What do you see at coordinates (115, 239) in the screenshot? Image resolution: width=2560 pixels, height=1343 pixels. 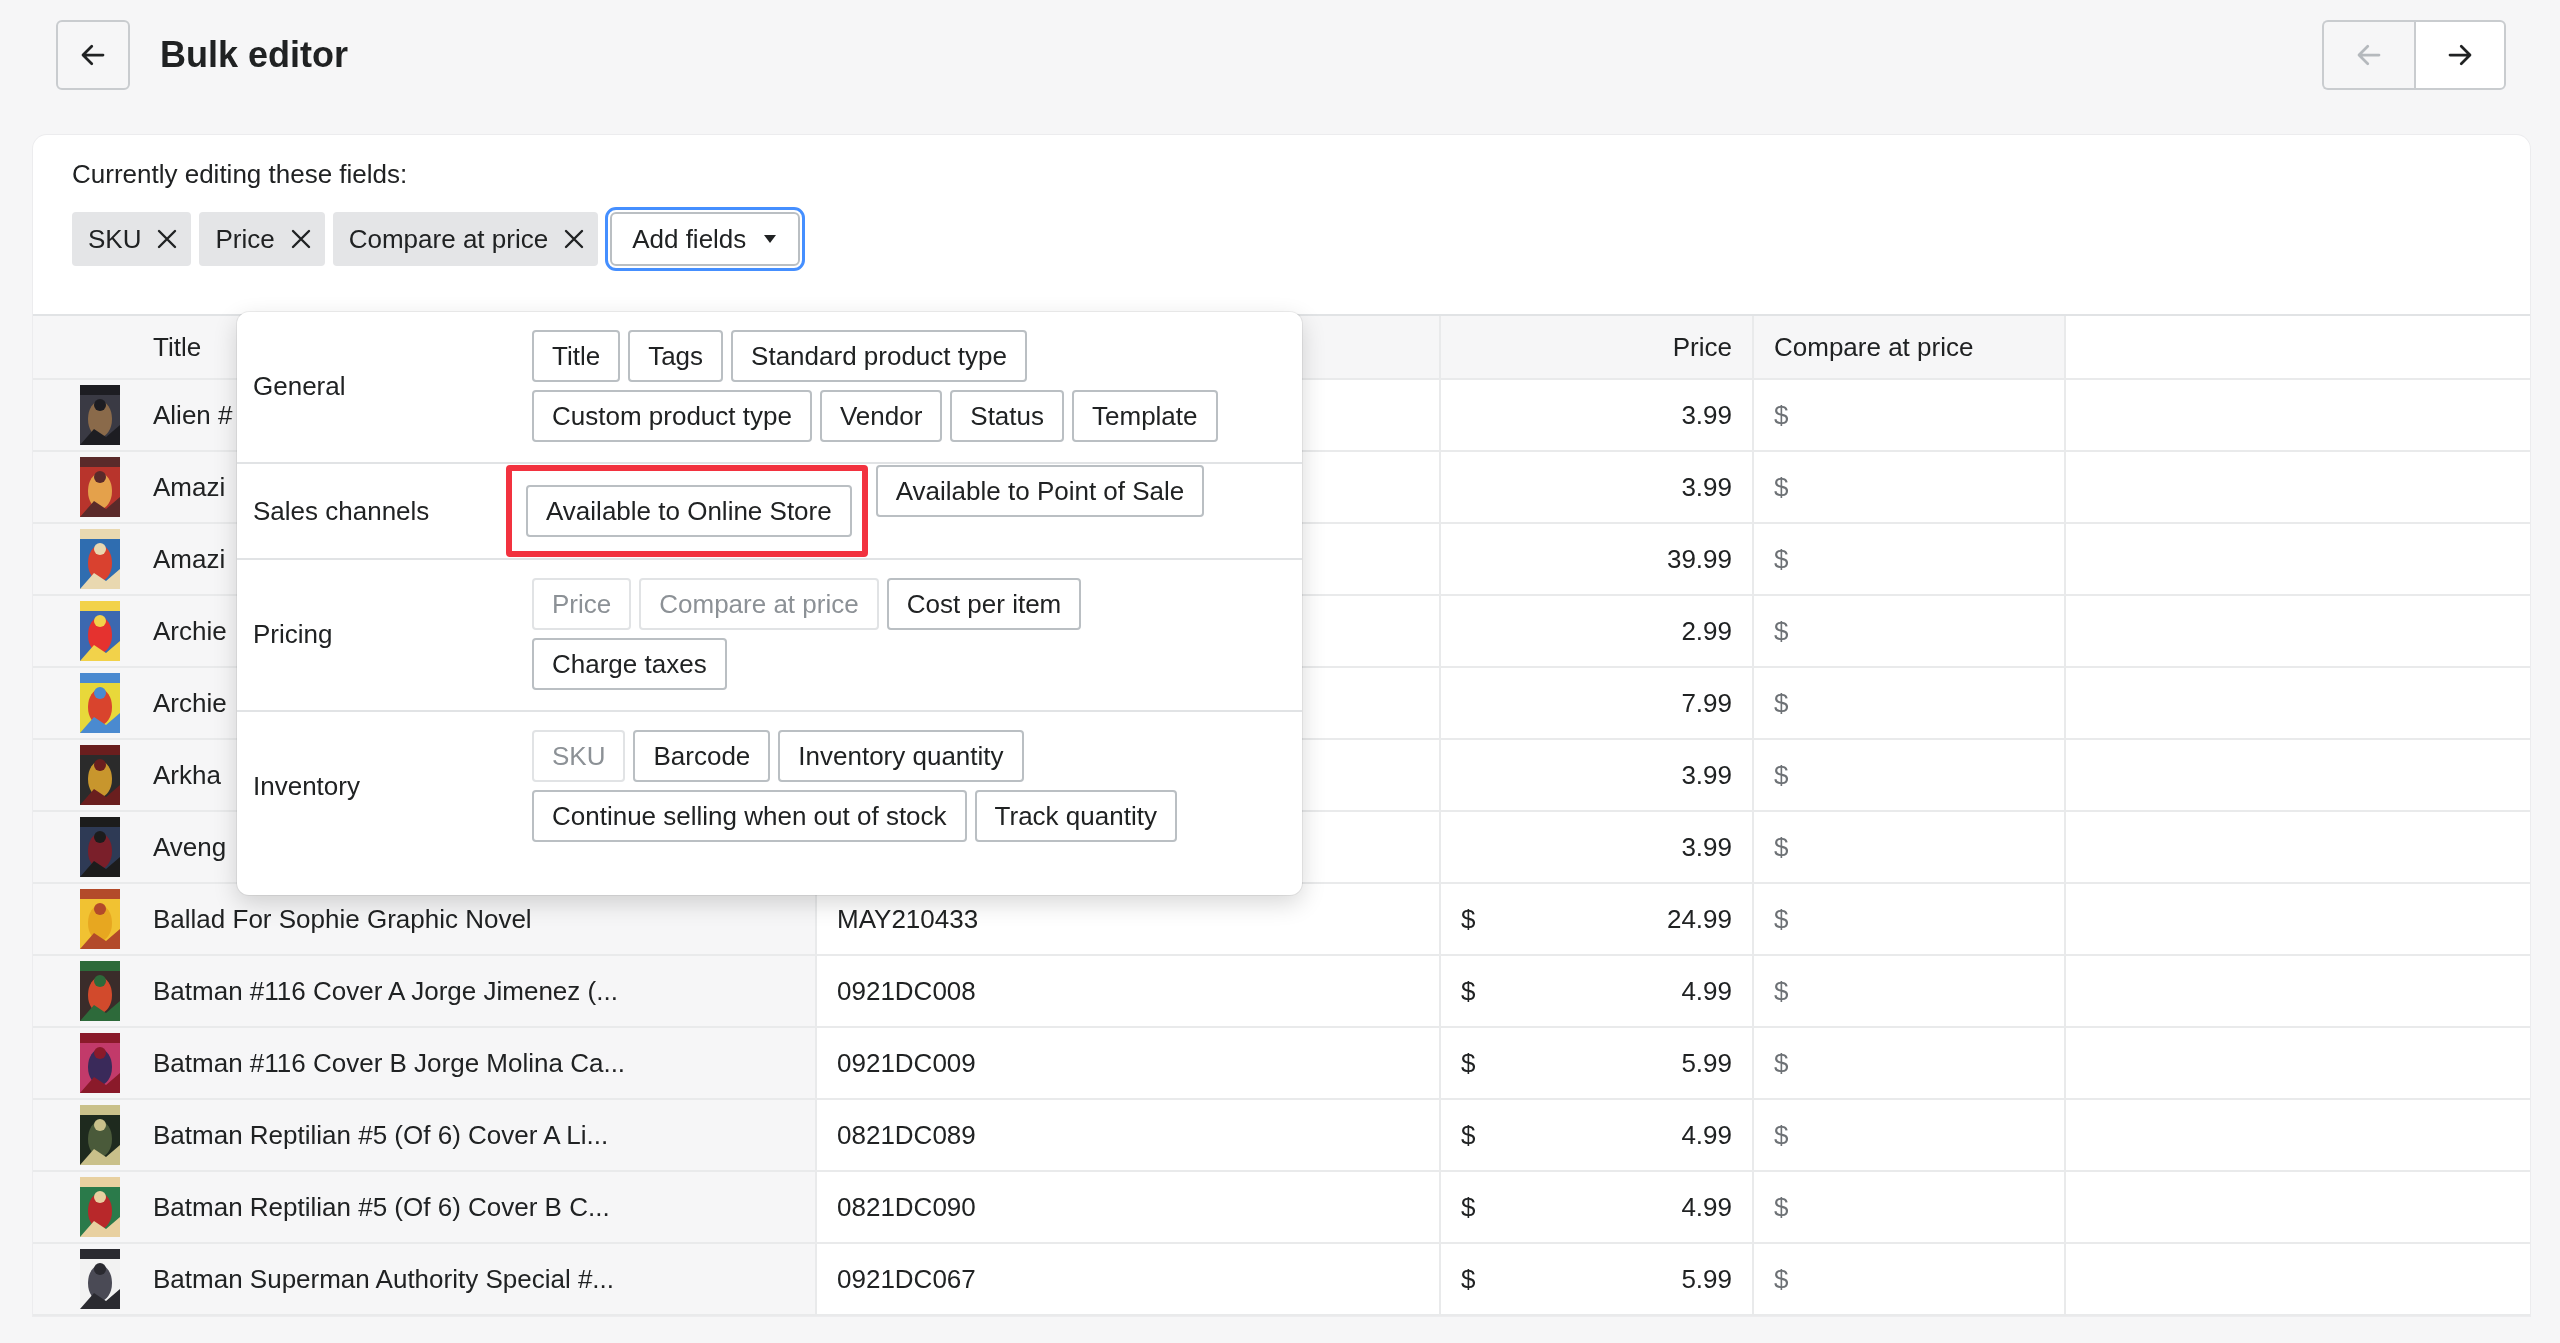 I see `tag-label: SKU` at bounding box center [115, 239].